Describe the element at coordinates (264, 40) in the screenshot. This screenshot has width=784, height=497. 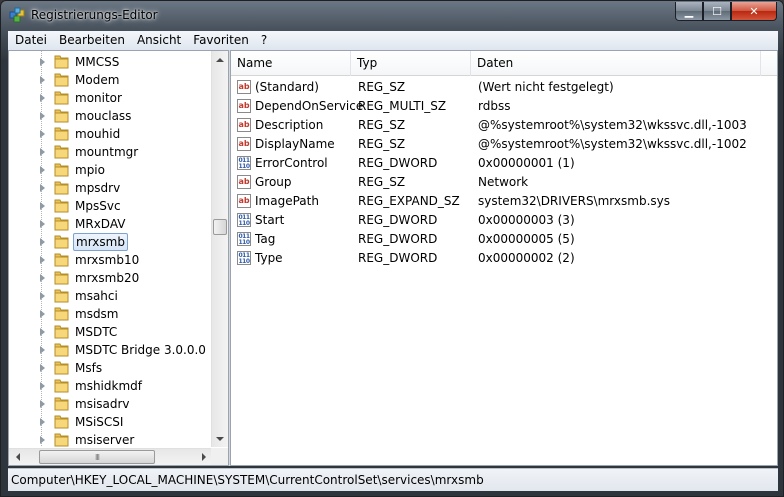
I see `menu-help: ?` at that location.